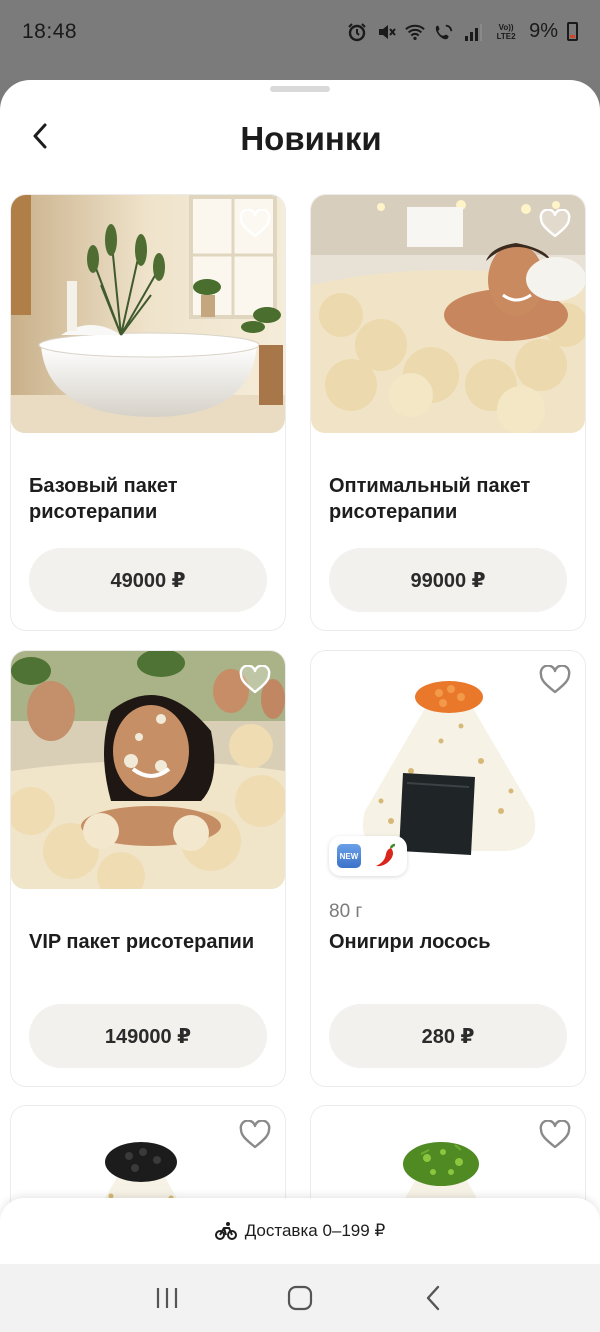 Image resolution: width=600 pixels, height=1332 pixels. What do you see at coordinates (357, 32) in the screenshot?
I see `alarm-icon` at bounding box center [357, 32].